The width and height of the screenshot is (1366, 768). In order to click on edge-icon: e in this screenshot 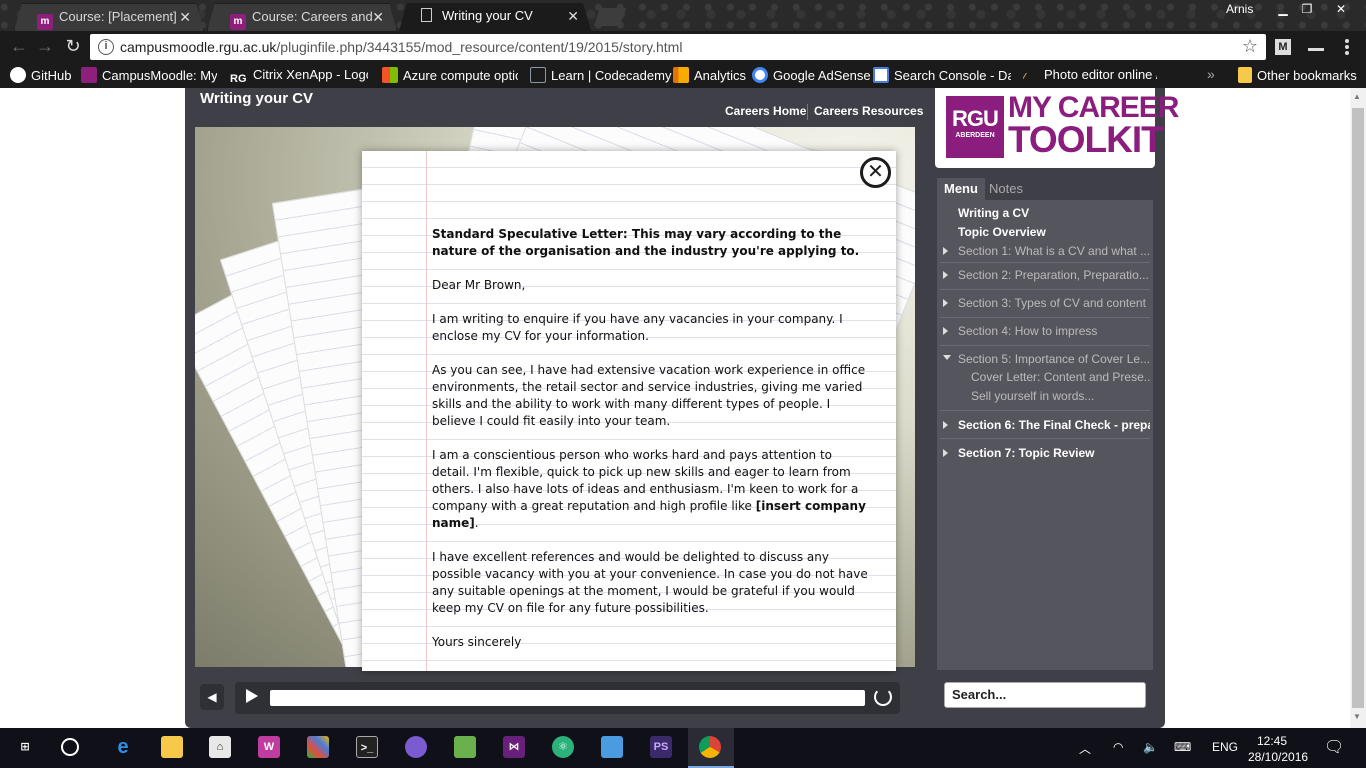, I will do `click(123, 747)`.